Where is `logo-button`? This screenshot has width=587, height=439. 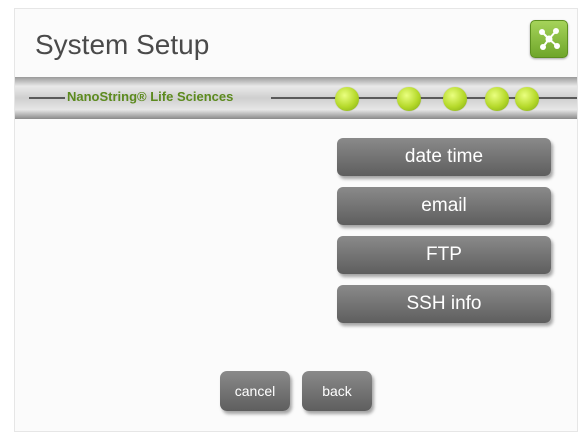
logo-button is located at coordinates (549, 39).